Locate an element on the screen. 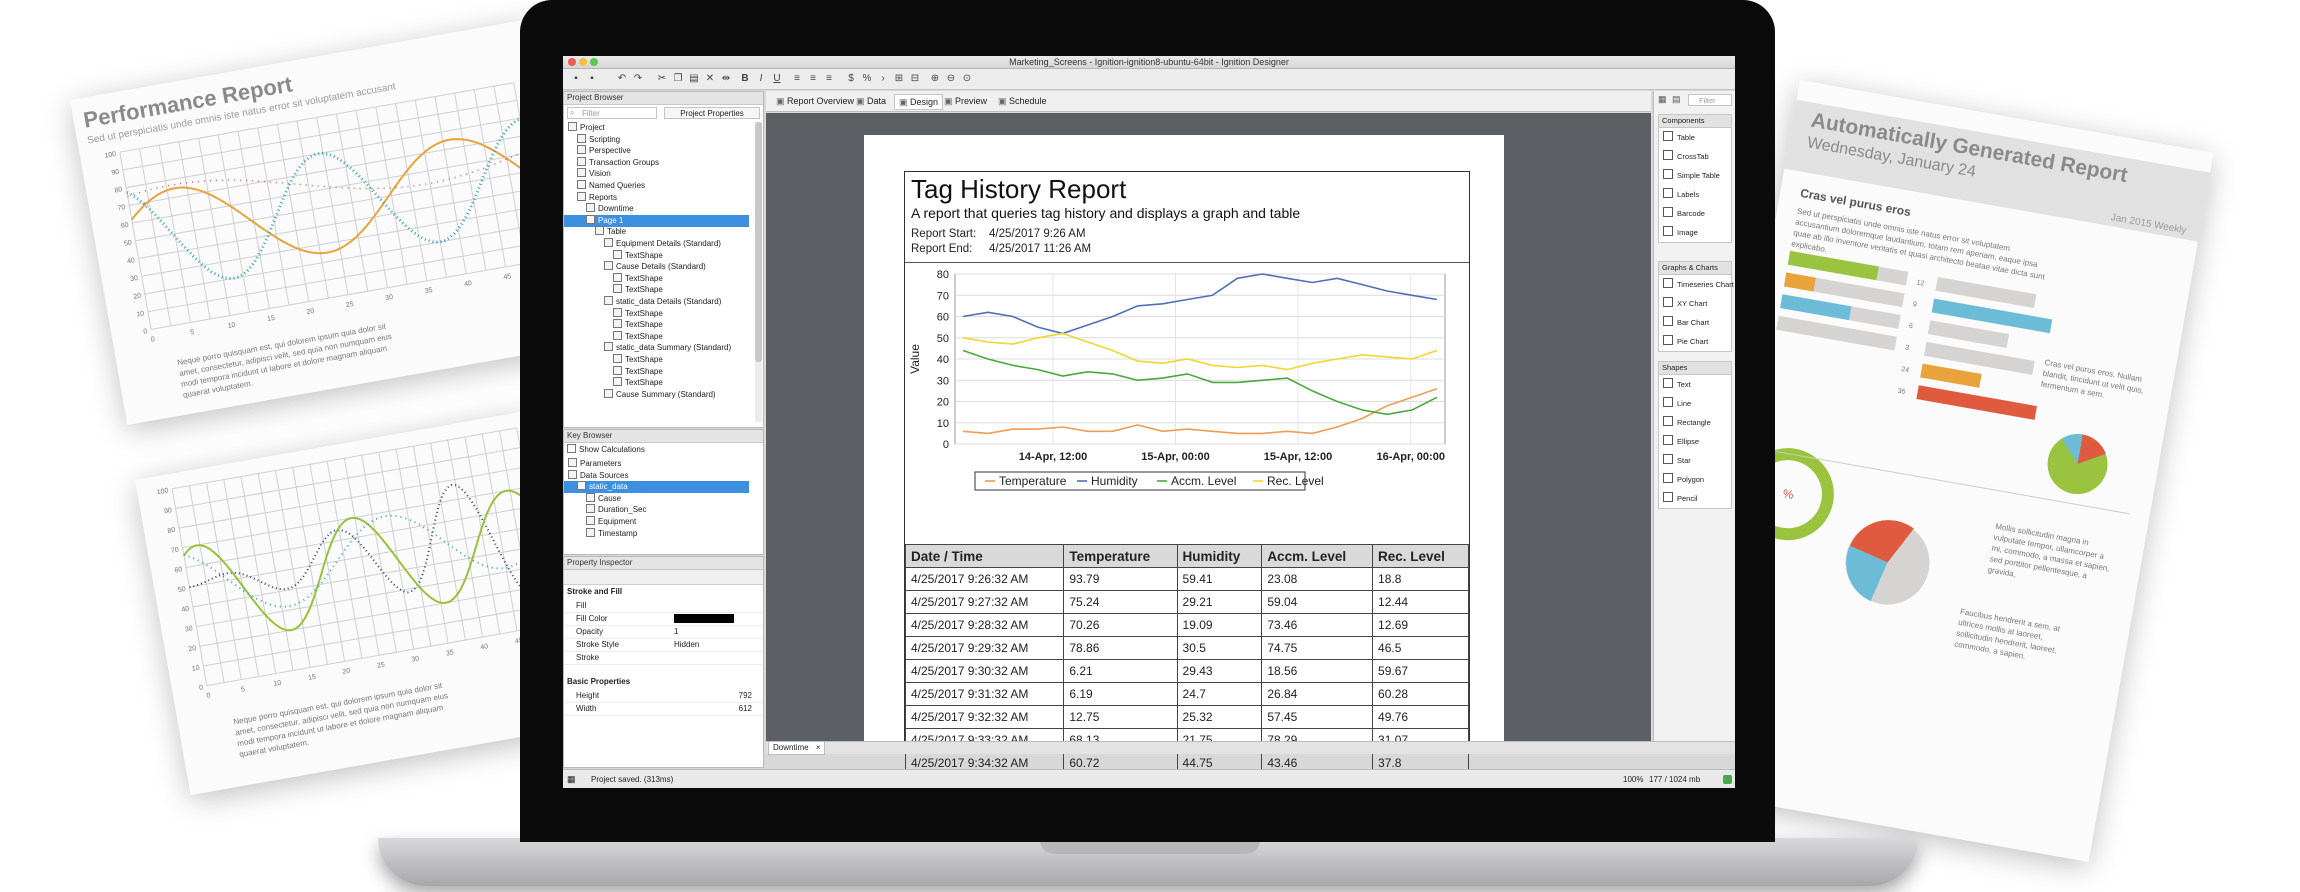  tab-schedule: ▣ Schedule is located at coordinates (1022, 101).